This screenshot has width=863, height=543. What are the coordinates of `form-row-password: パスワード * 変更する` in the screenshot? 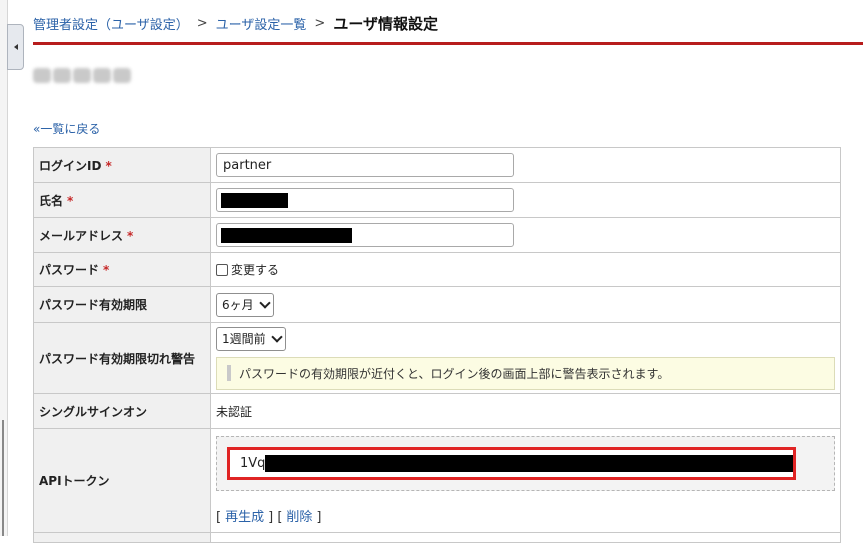 It's located at (437, 269).